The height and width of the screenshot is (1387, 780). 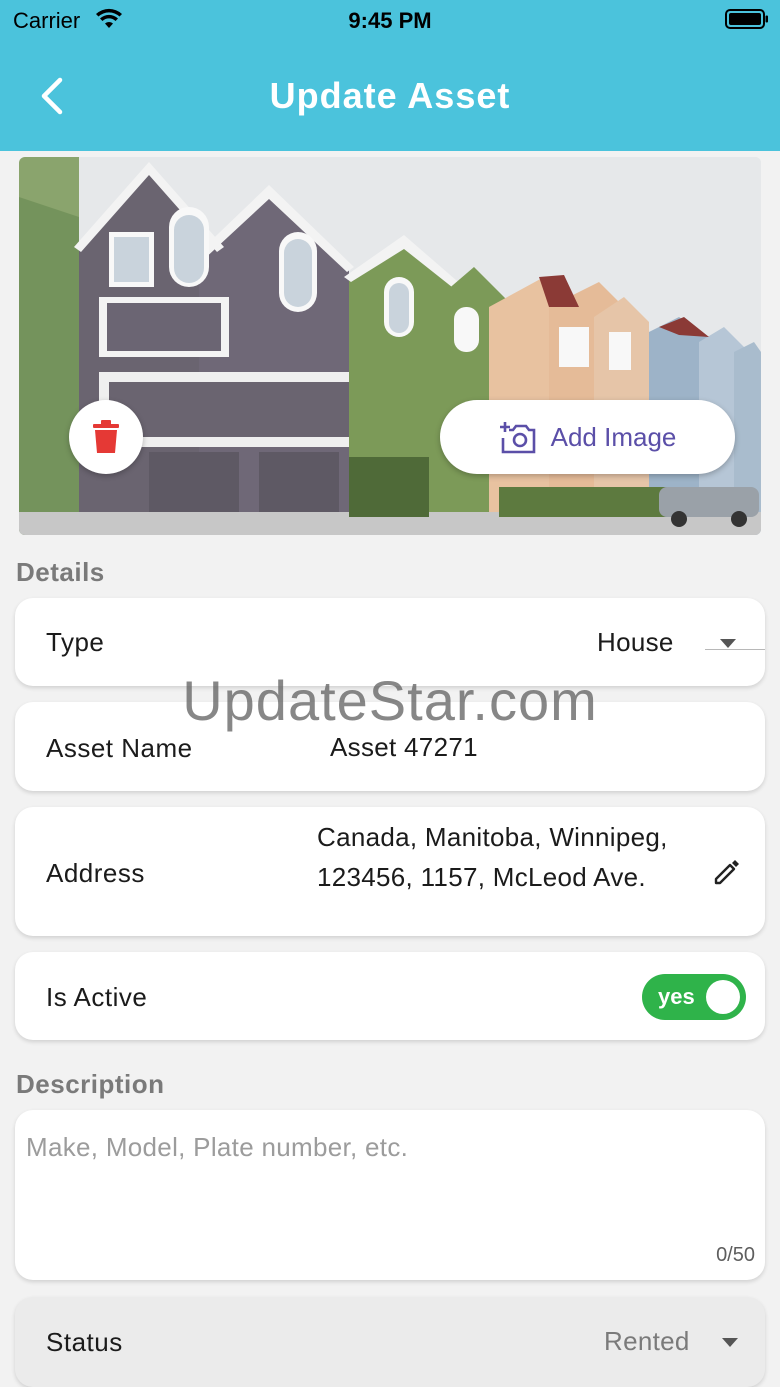 What do you see at coordinates (735, 649) in the screenshot?
I see `type-underline` at bounding box center [735, 649].